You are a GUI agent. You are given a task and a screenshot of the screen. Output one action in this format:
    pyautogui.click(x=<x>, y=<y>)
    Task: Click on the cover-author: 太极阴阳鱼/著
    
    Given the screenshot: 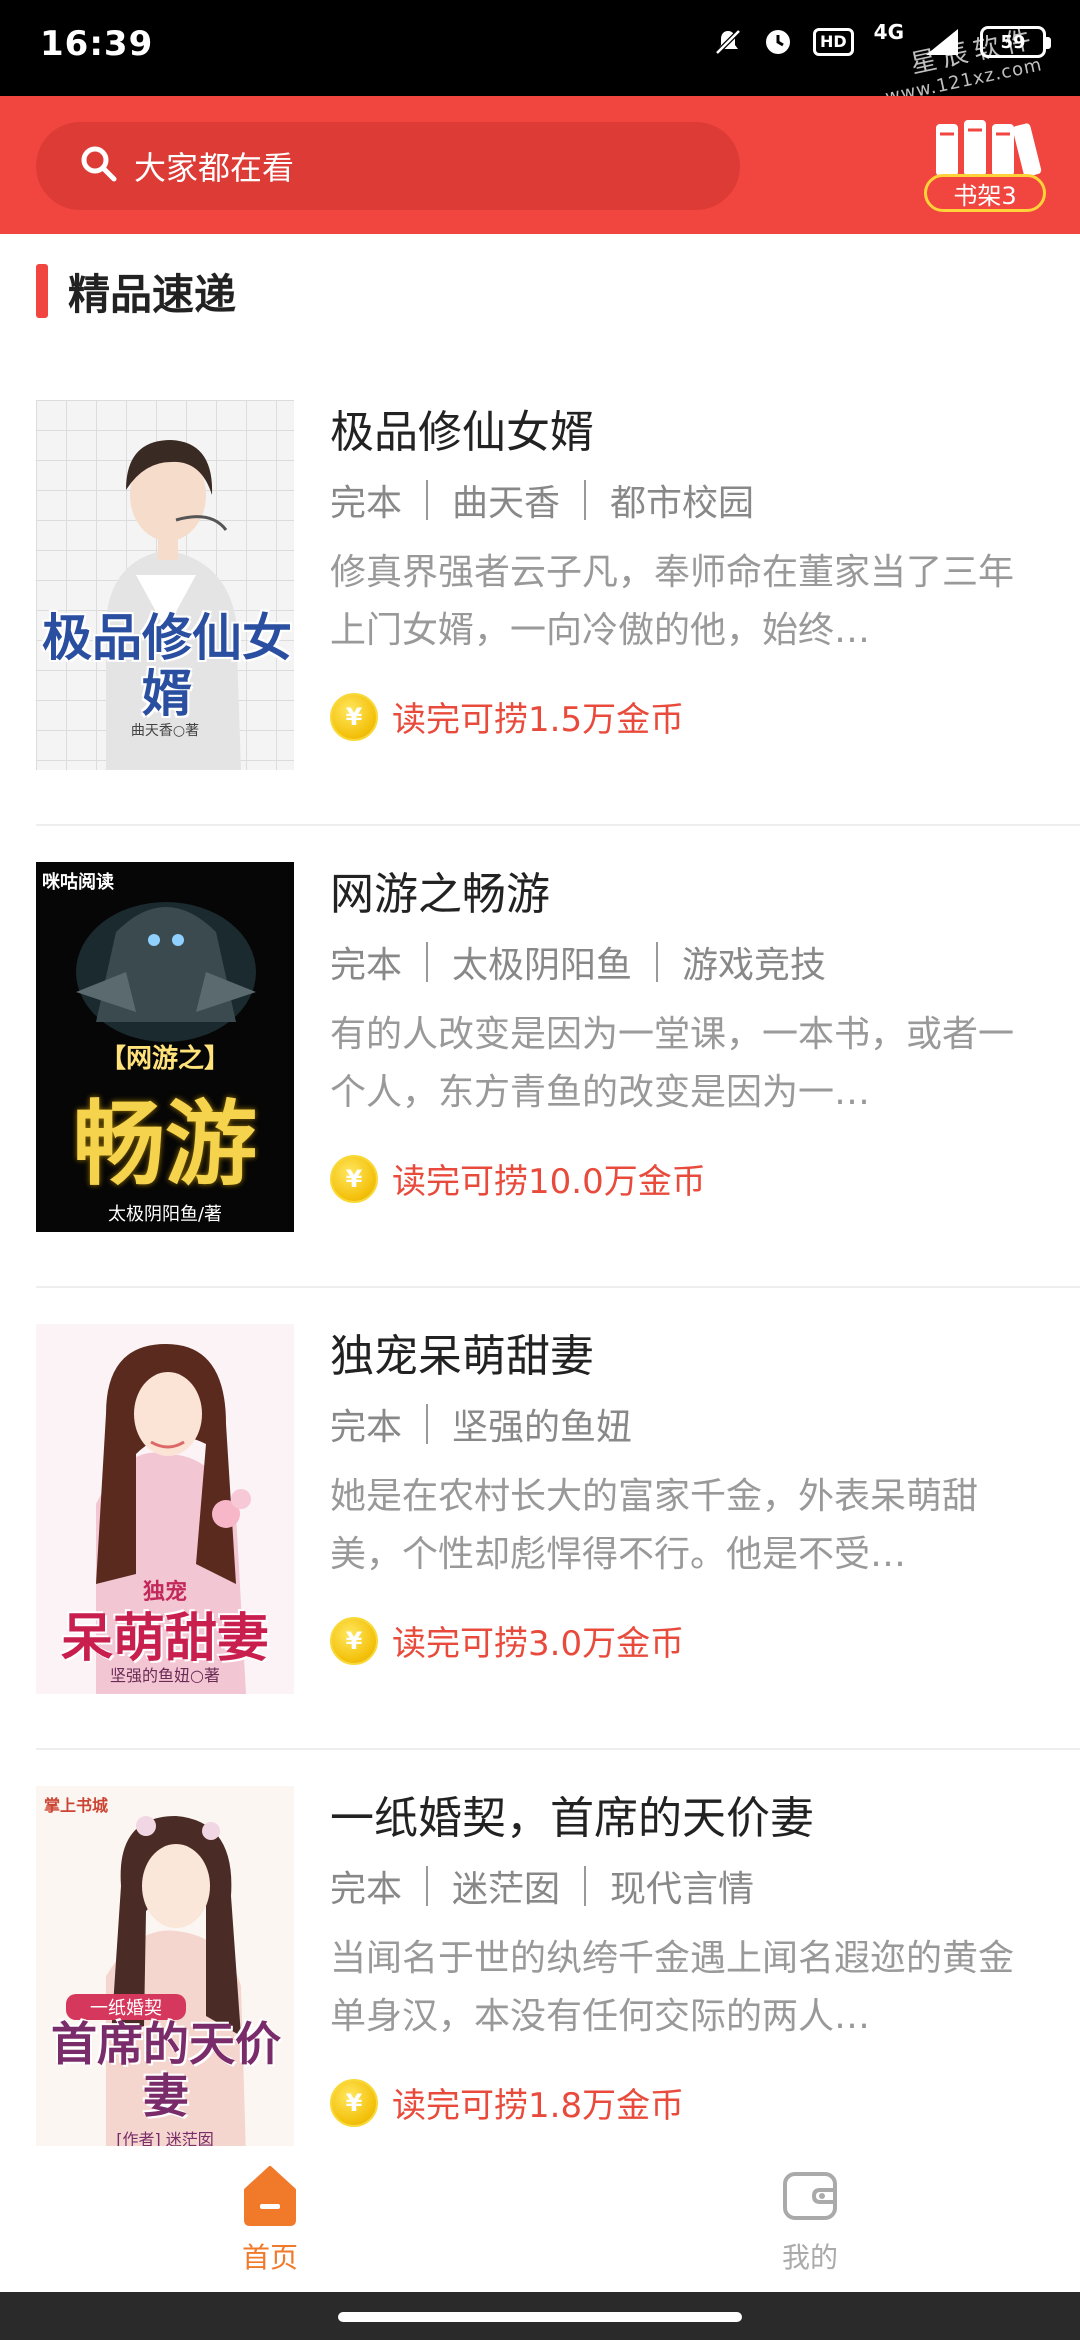 What is the action you would take?
    pyautogui.click(x=165, y=1214)
    